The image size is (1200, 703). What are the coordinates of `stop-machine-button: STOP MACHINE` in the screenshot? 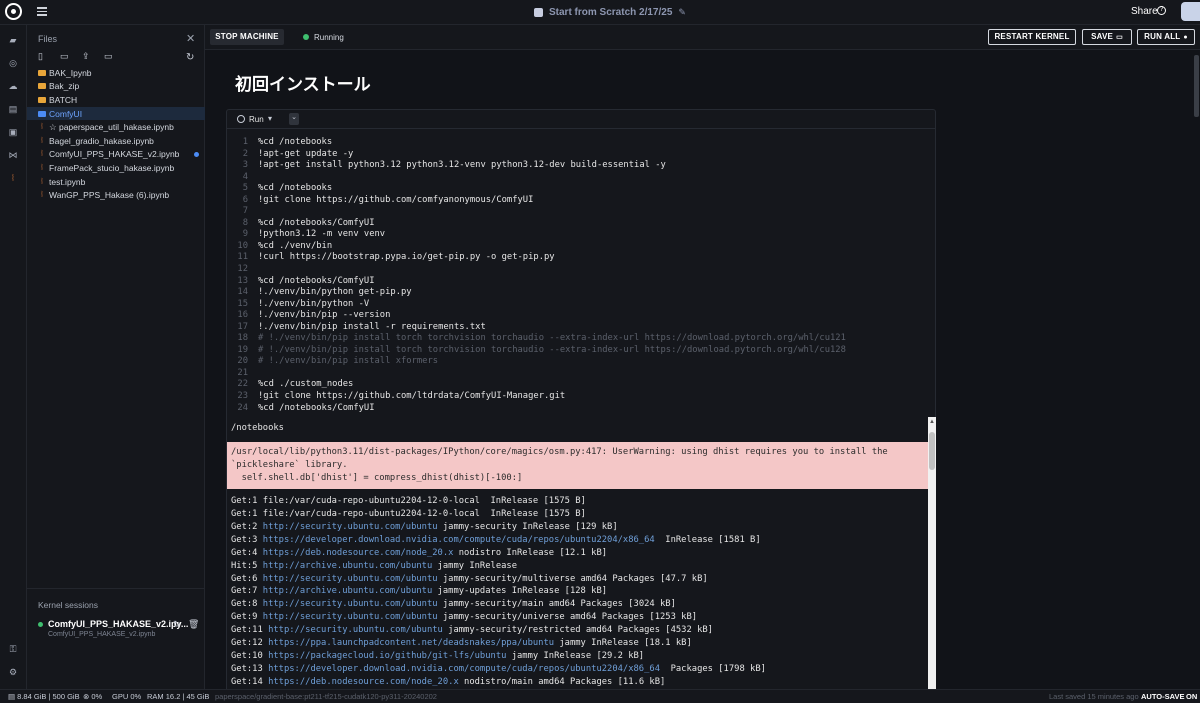 It's located at (247, 37).